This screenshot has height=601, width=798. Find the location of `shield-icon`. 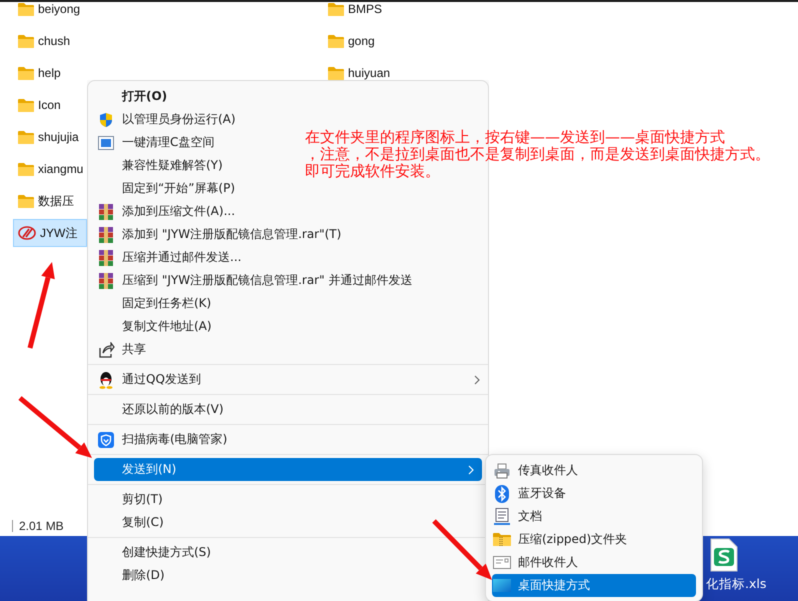

shield-icon is located at coordinates (106, 120).